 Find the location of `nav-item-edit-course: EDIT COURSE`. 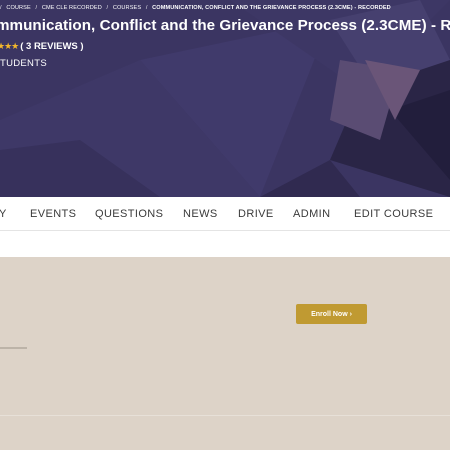

nav-item-edit-course: EDIT COURSE is located at coordinates (393, 214).